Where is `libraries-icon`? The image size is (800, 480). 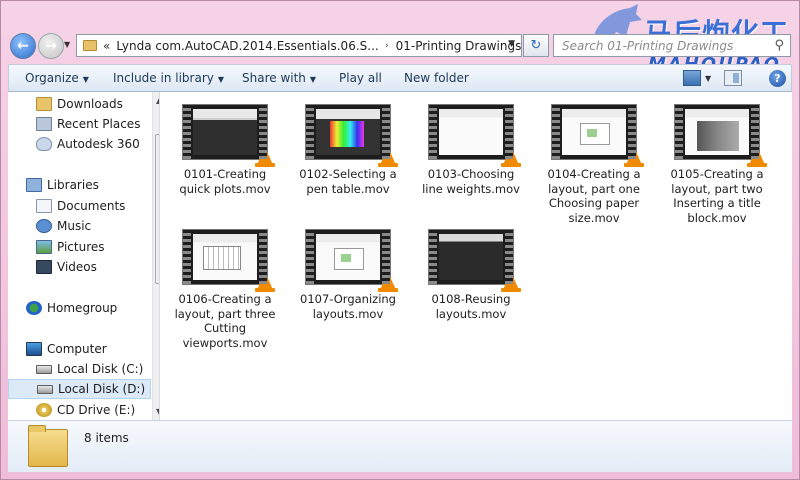 libraries-icon is located at coordinates (34, 185).